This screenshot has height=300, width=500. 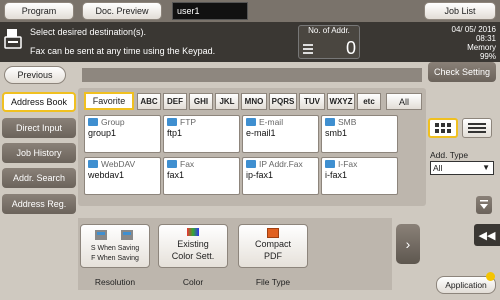 I want to click on double-chevron-left-icon: ◀◀, so click(x=487, y=235).